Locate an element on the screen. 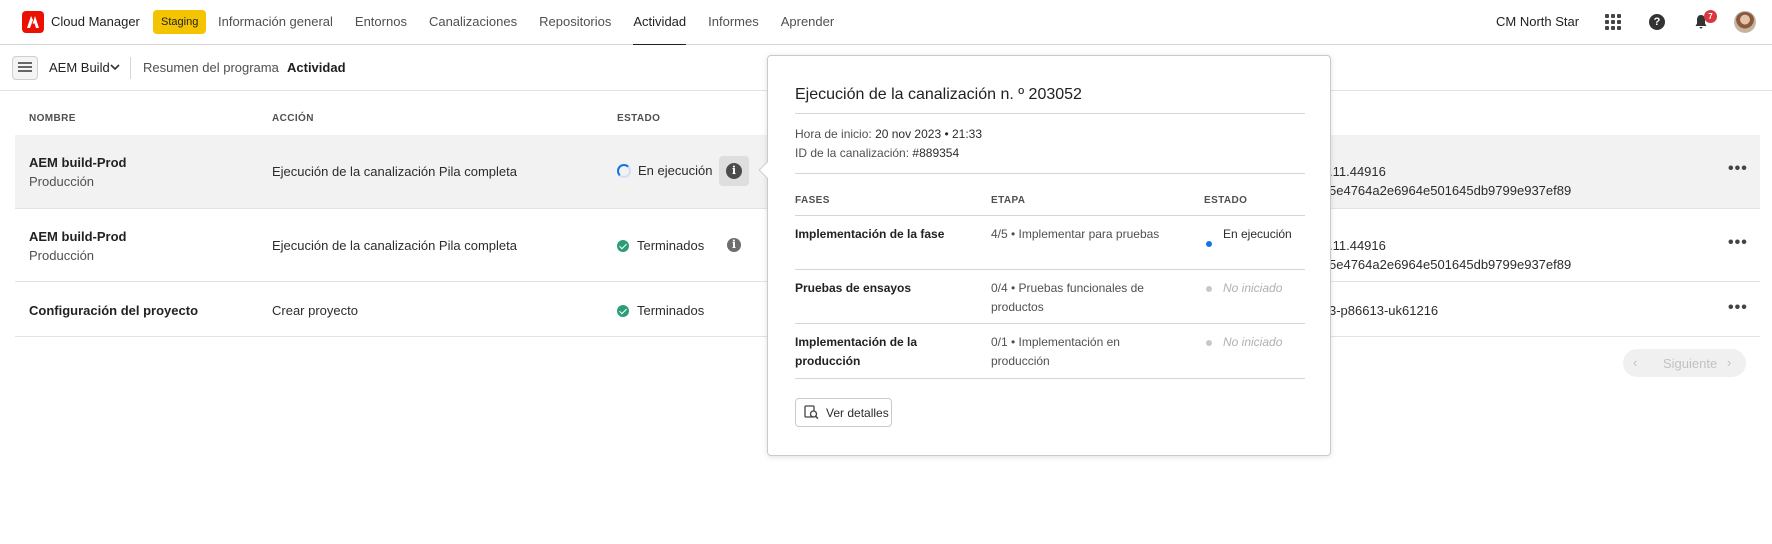  view-details-label: Ver detalles is located at coordinates (857, 413).